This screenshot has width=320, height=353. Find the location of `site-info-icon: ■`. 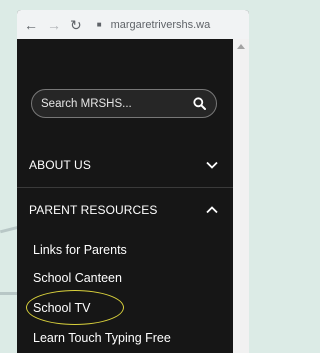

site-info-icon: ■ is located at coordinates (99, 24).